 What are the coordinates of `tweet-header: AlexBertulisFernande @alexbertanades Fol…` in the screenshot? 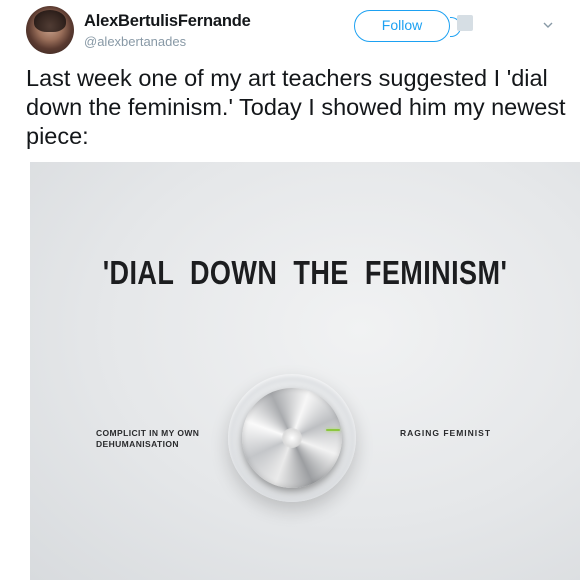 It's located at (290, 31).